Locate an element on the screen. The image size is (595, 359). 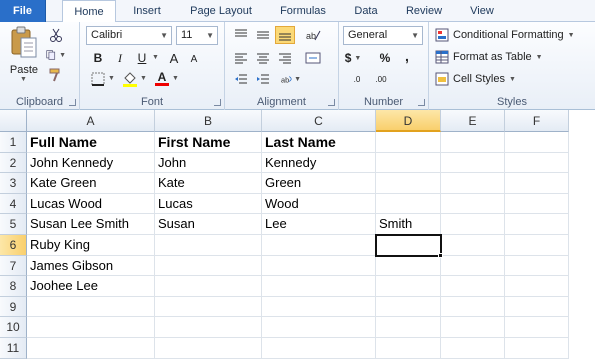
cell-b5: Susan is located at coordinates (208, 224).